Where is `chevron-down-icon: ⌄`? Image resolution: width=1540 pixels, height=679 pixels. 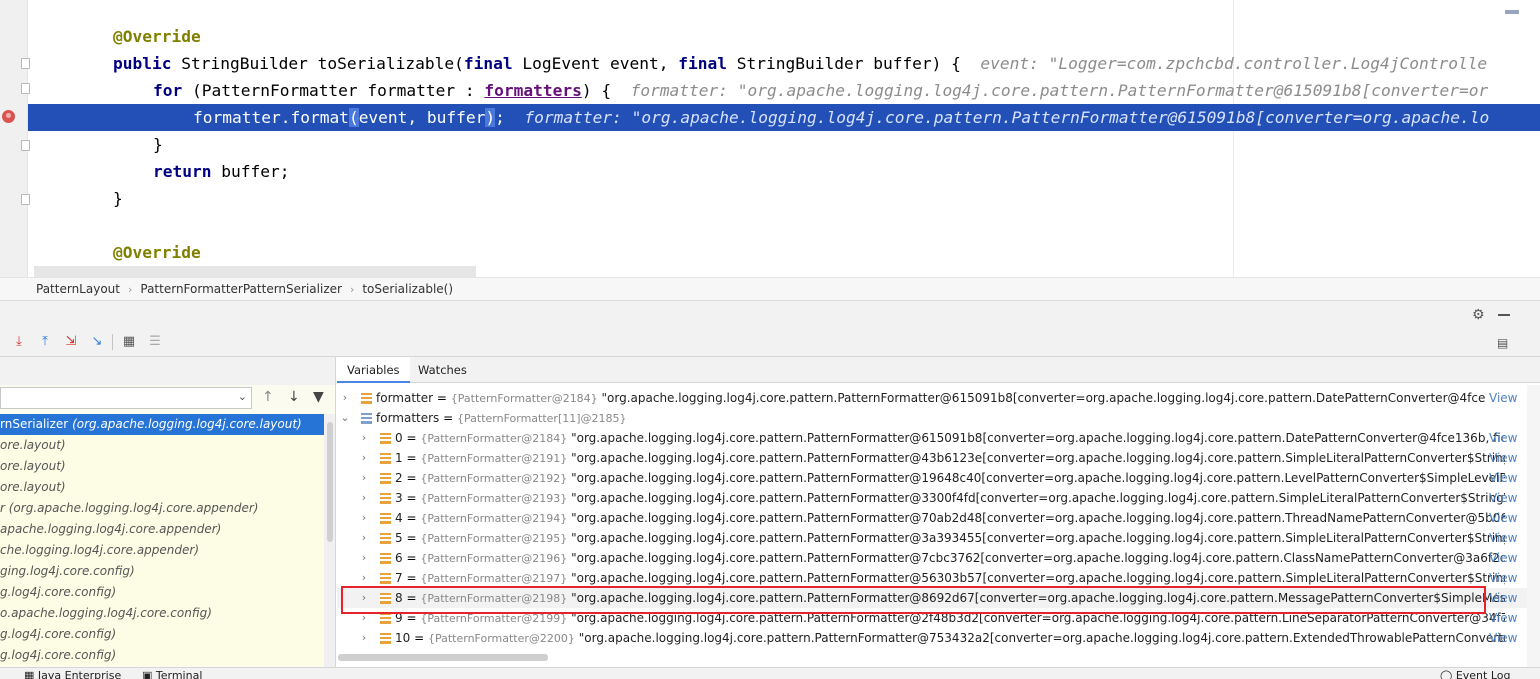 chevron-down-icon: ⌄ is located at coordinates (345, 418).